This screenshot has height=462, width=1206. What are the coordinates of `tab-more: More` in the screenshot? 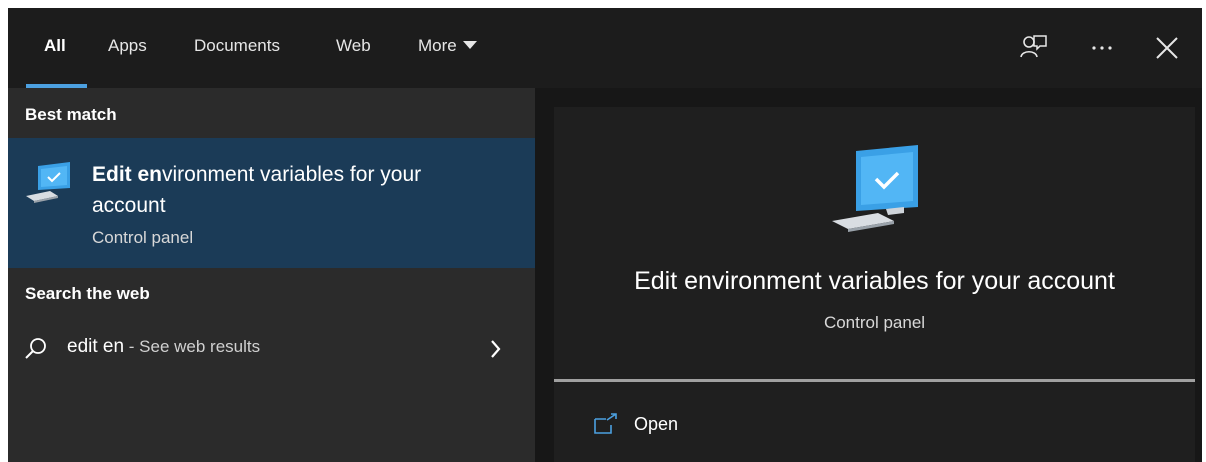 It's located at (447, 46).